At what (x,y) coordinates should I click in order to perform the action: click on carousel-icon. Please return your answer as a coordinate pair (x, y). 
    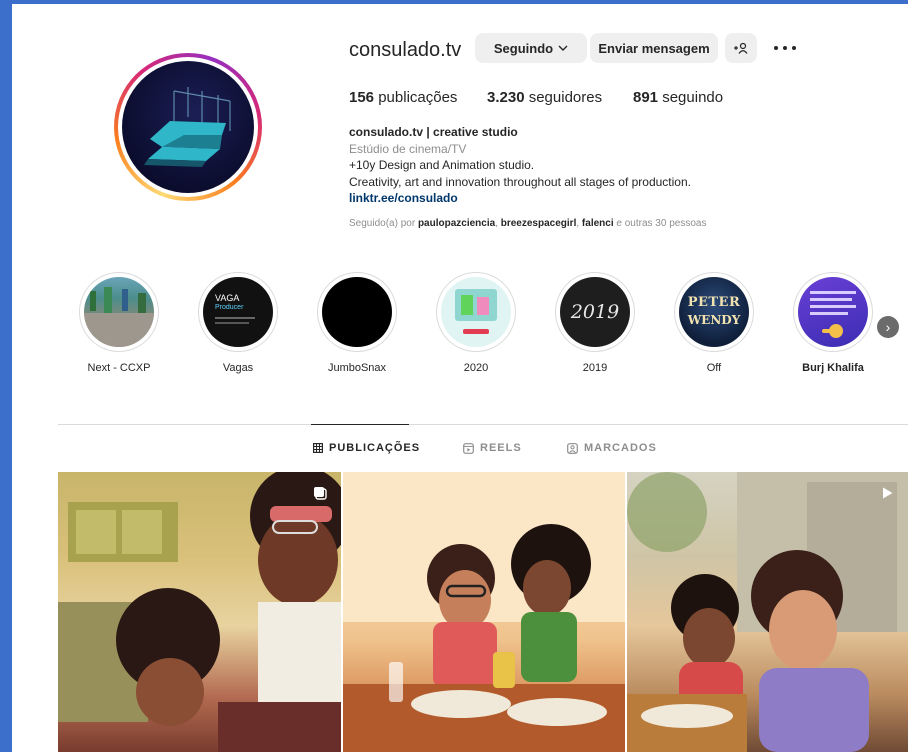
    Looking at the image, I should click on (320, 493).